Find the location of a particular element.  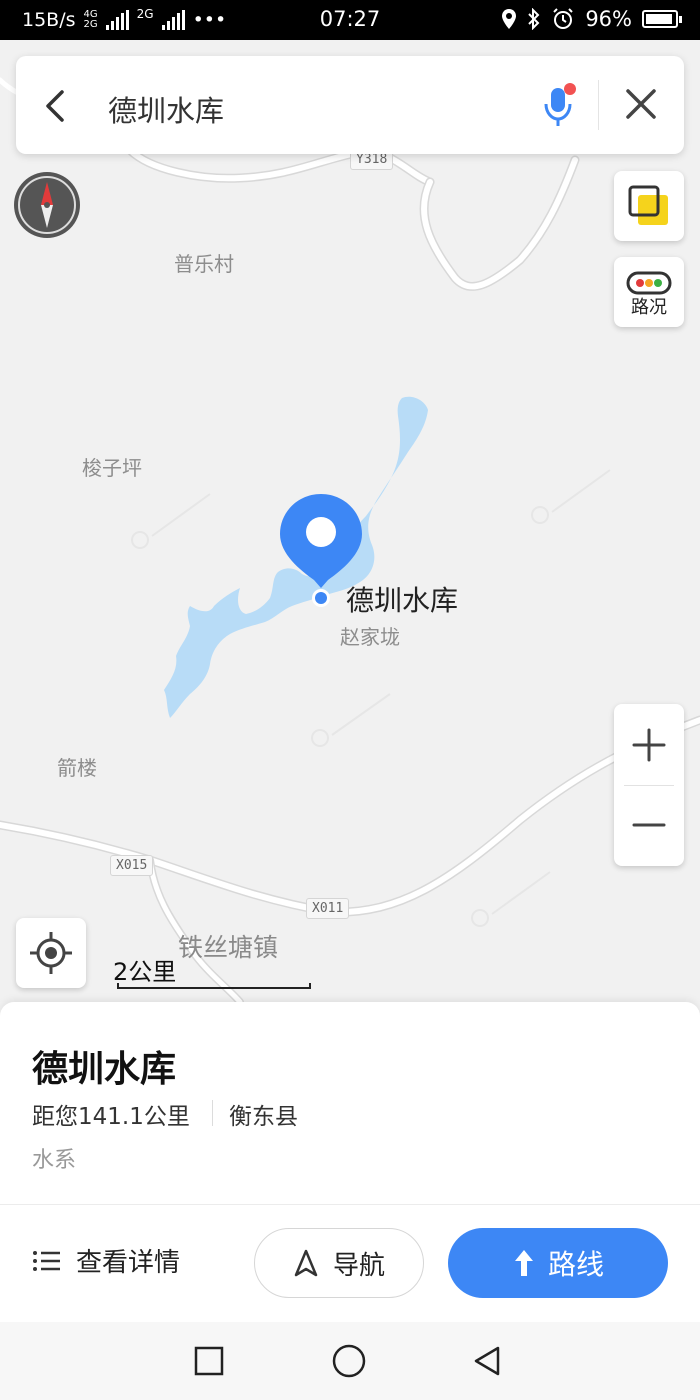

close-icon is located at coordinates (641, 104).